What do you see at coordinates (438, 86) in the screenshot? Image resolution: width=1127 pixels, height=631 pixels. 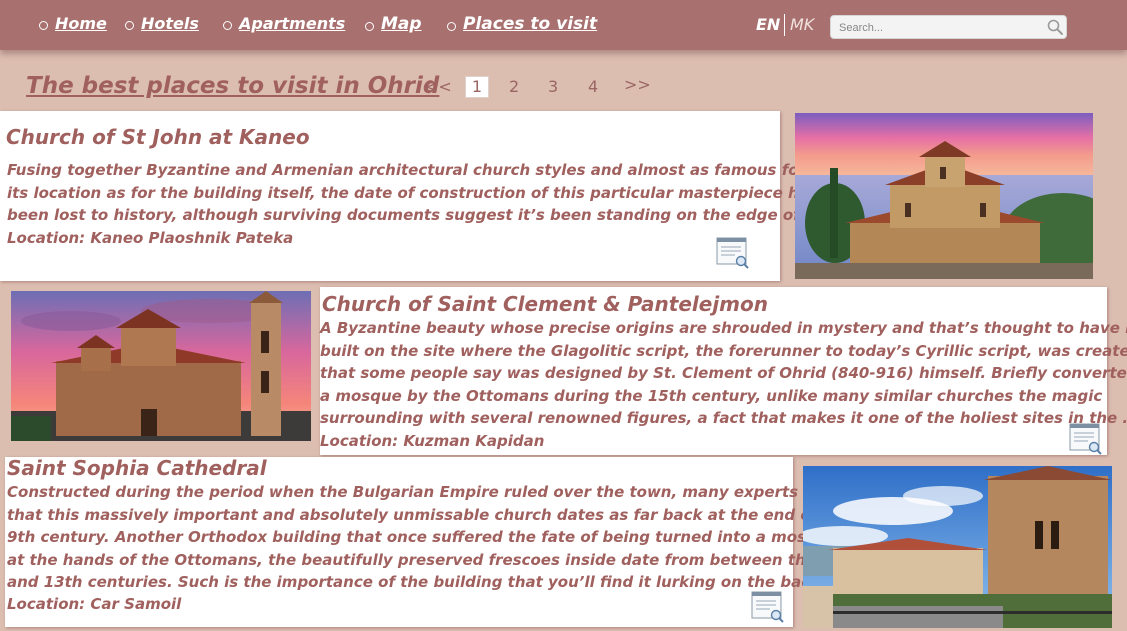 I see `pager-prev: <<` at bounding box center [438, 86].